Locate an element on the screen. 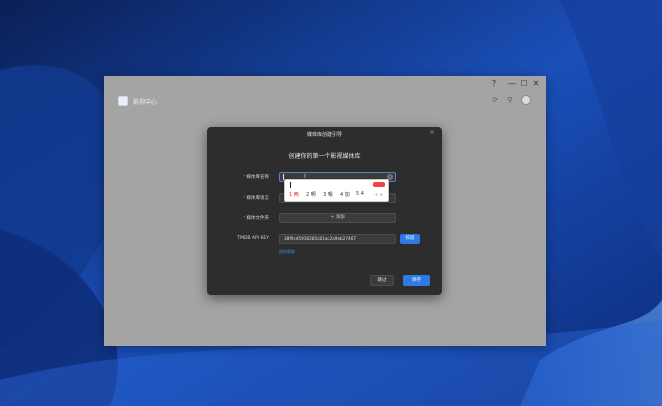 This screenshot has height=406, width=662. skip-button: 跳过 is located at coordinates (382, 280).